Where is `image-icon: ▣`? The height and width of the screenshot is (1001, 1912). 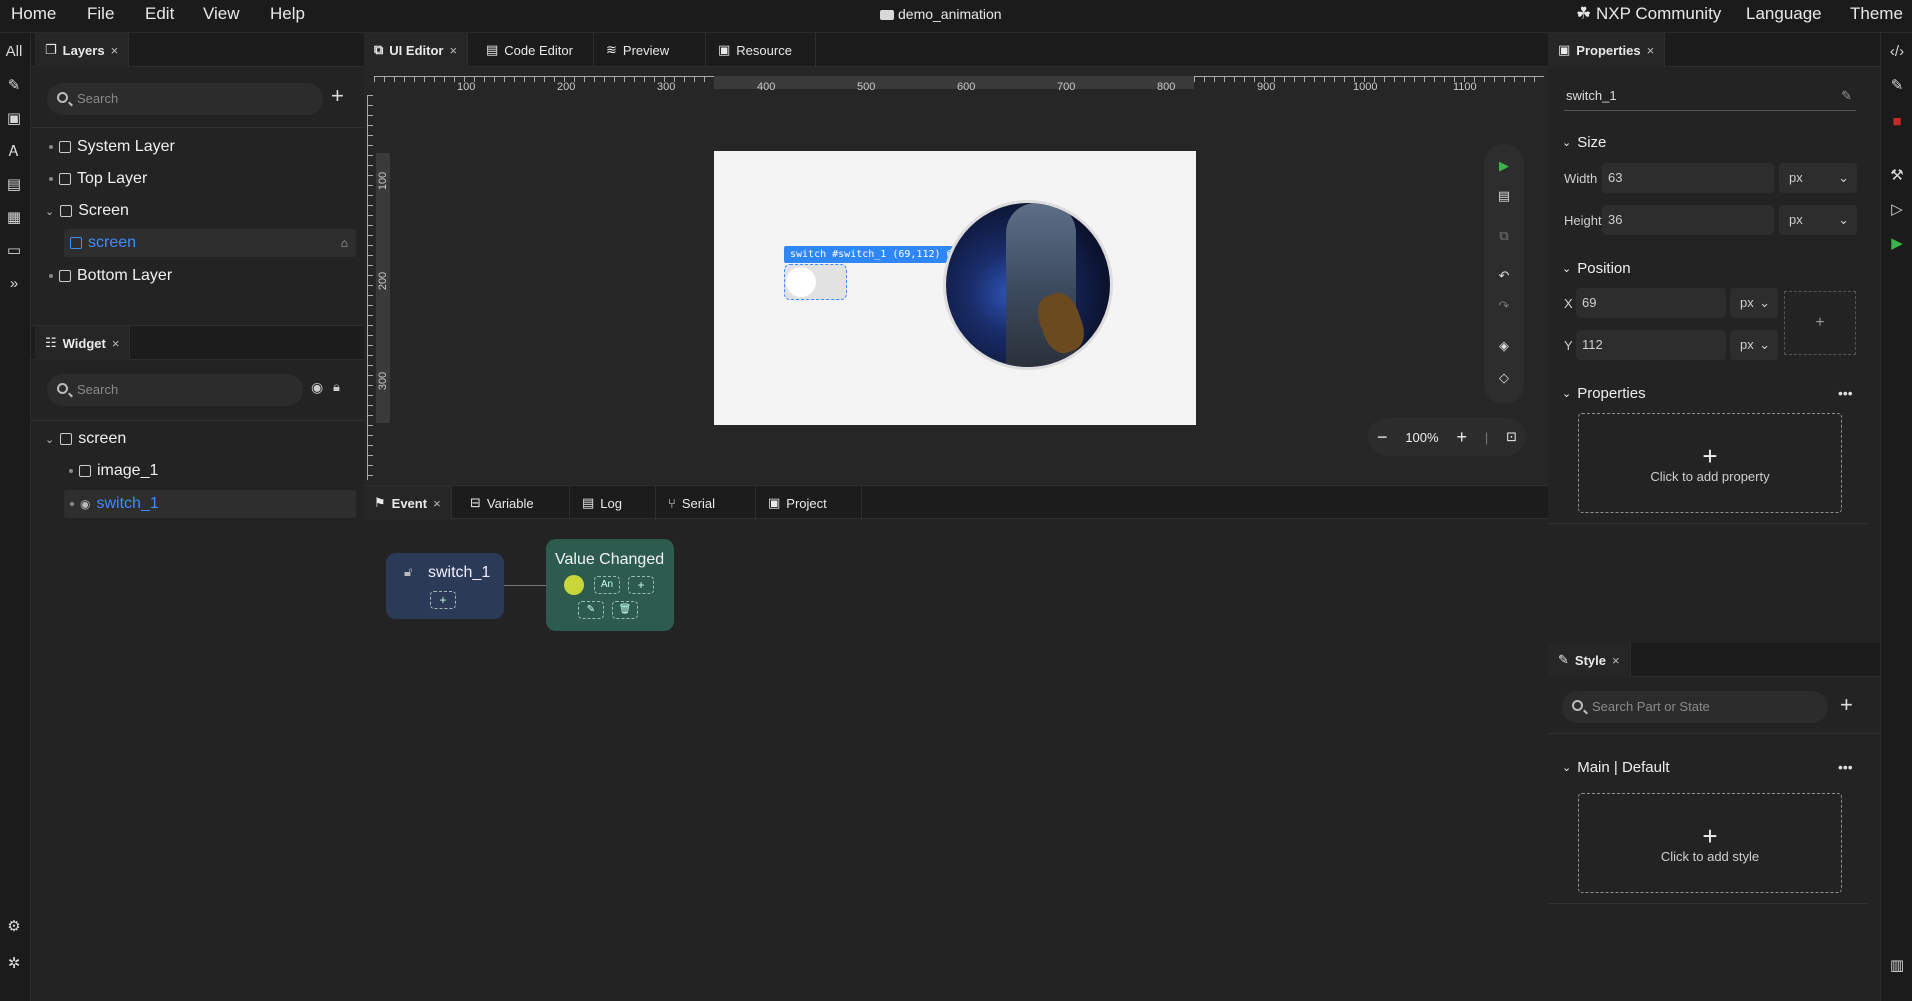
image-icon: ▣ is located at coordinates (14, 119).